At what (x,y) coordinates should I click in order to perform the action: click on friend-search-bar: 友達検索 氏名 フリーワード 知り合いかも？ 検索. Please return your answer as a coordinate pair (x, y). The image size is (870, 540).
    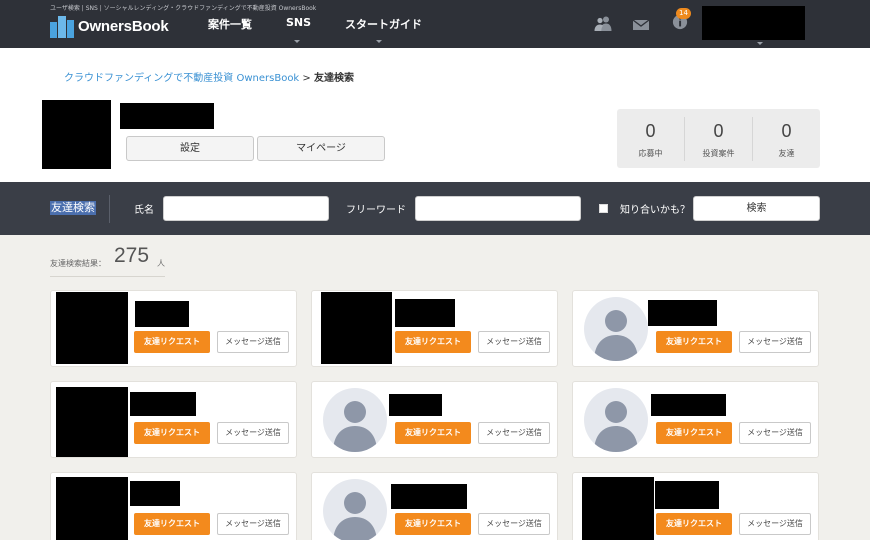
    Looking at the image, I should click on (435, 208).